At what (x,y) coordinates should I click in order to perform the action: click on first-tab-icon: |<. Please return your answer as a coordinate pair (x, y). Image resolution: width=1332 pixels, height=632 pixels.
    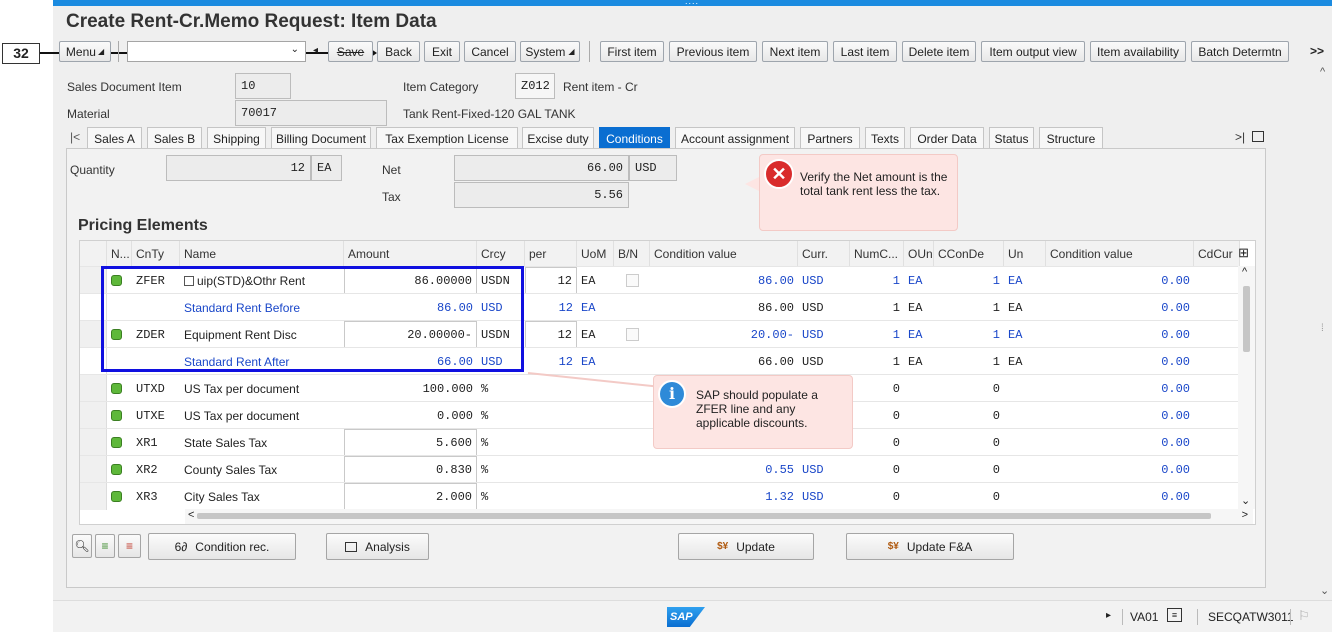
    Looking at the image, I should click on (75, 137).